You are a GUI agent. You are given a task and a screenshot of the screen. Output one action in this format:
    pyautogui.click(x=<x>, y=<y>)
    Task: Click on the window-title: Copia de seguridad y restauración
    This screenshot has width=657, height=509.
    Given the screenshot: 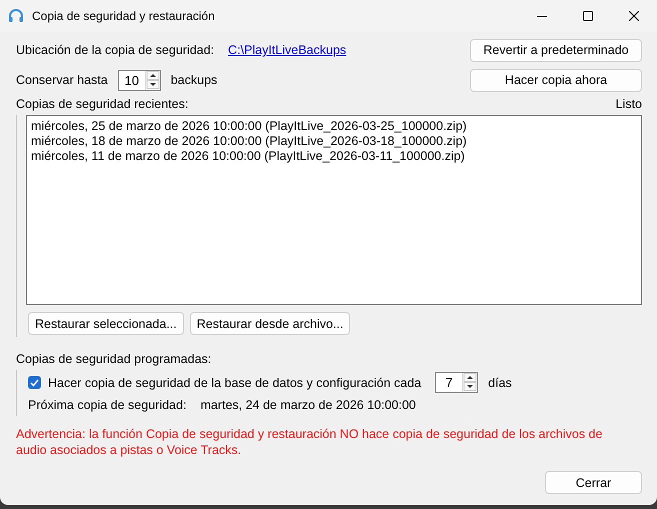 What is the action you would take?
    pyautogui.click(x=123, y=16)
    